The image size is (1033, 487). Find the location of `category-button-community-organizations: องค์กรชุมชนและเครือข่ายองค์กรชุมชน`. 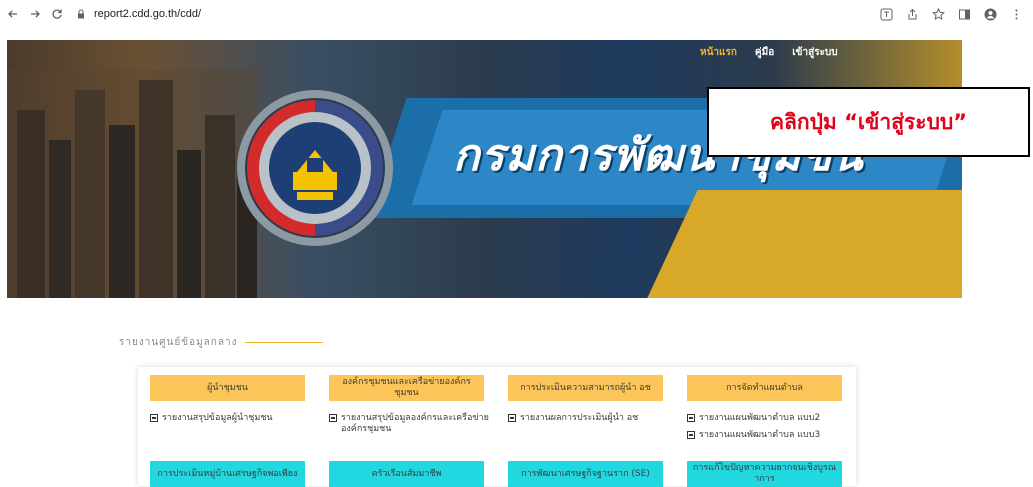

category-button-community-organizations: องค์กรชุมชนและเครือข่ายองค์กรชุมชน is located at coordinates (406, 388).